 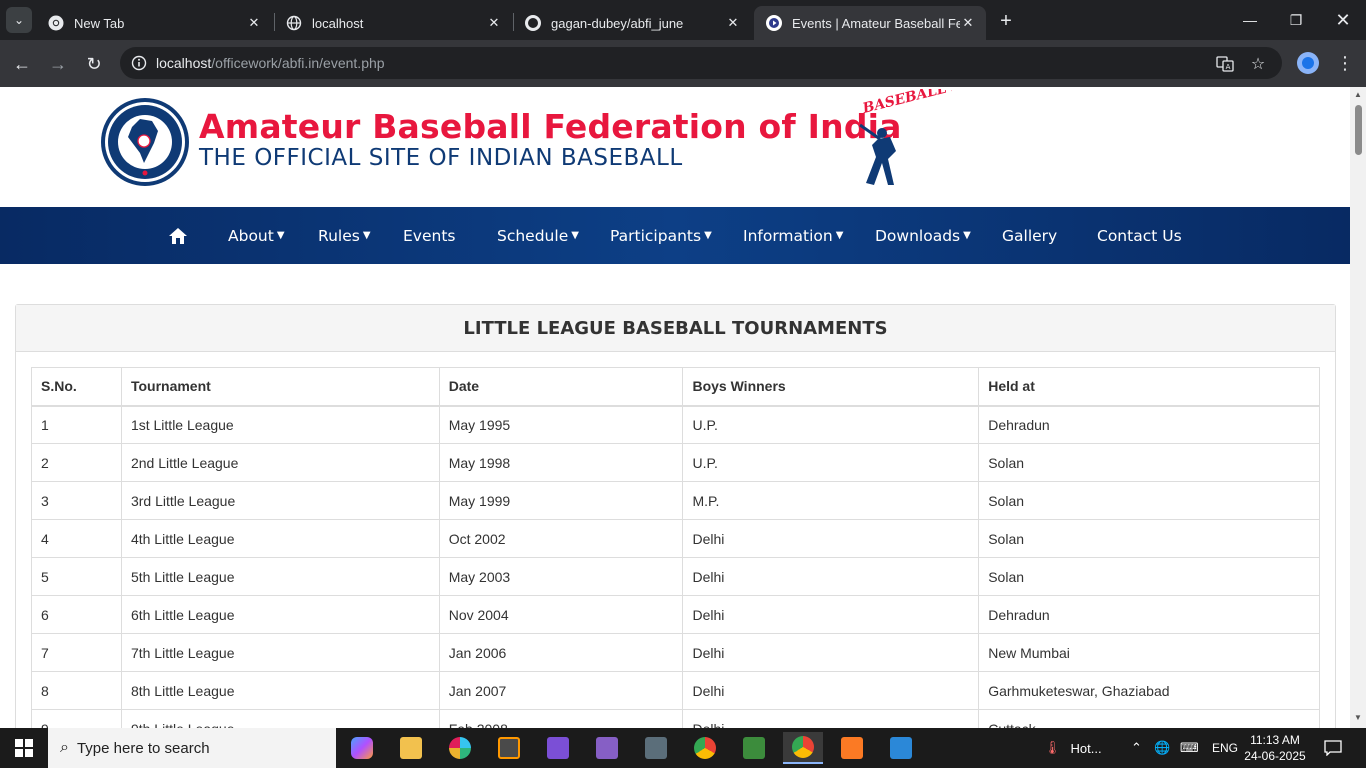 What do you see at coordinates (441, 158) in the screenshot?
I see `site-subtitle: THE OFFICIAL SITE OF INDIAN BASEBALL` at bounding box center [441, 158].